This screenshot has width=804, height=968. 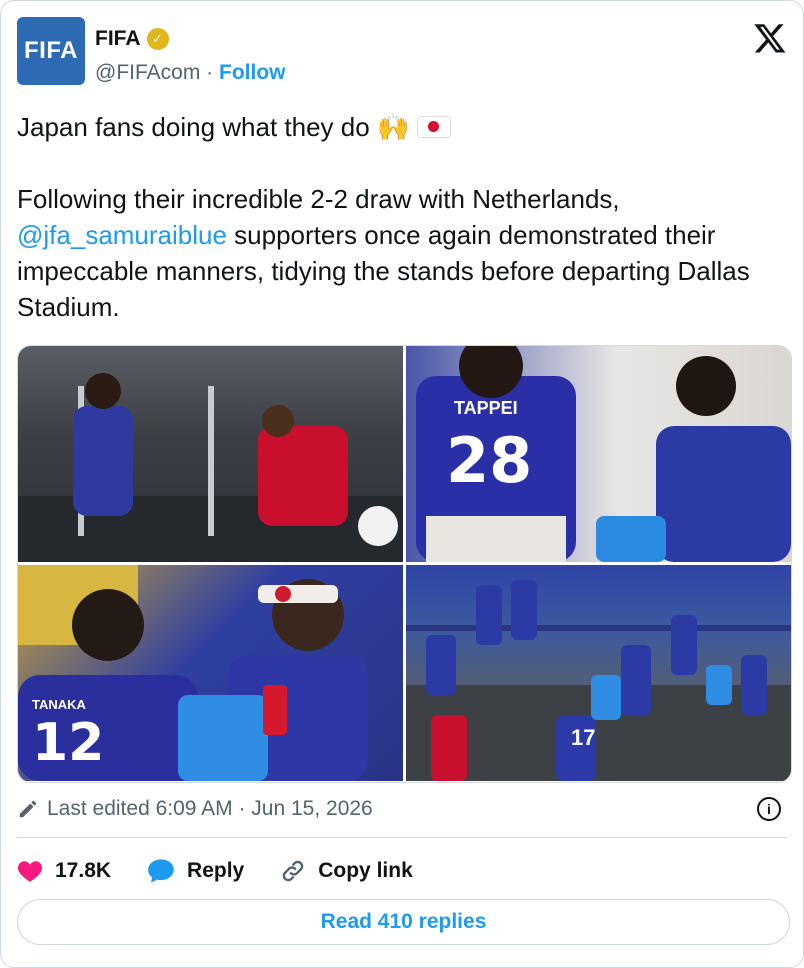 I want to click on name-row: FIFA ✓, so click(x=132, y=39).